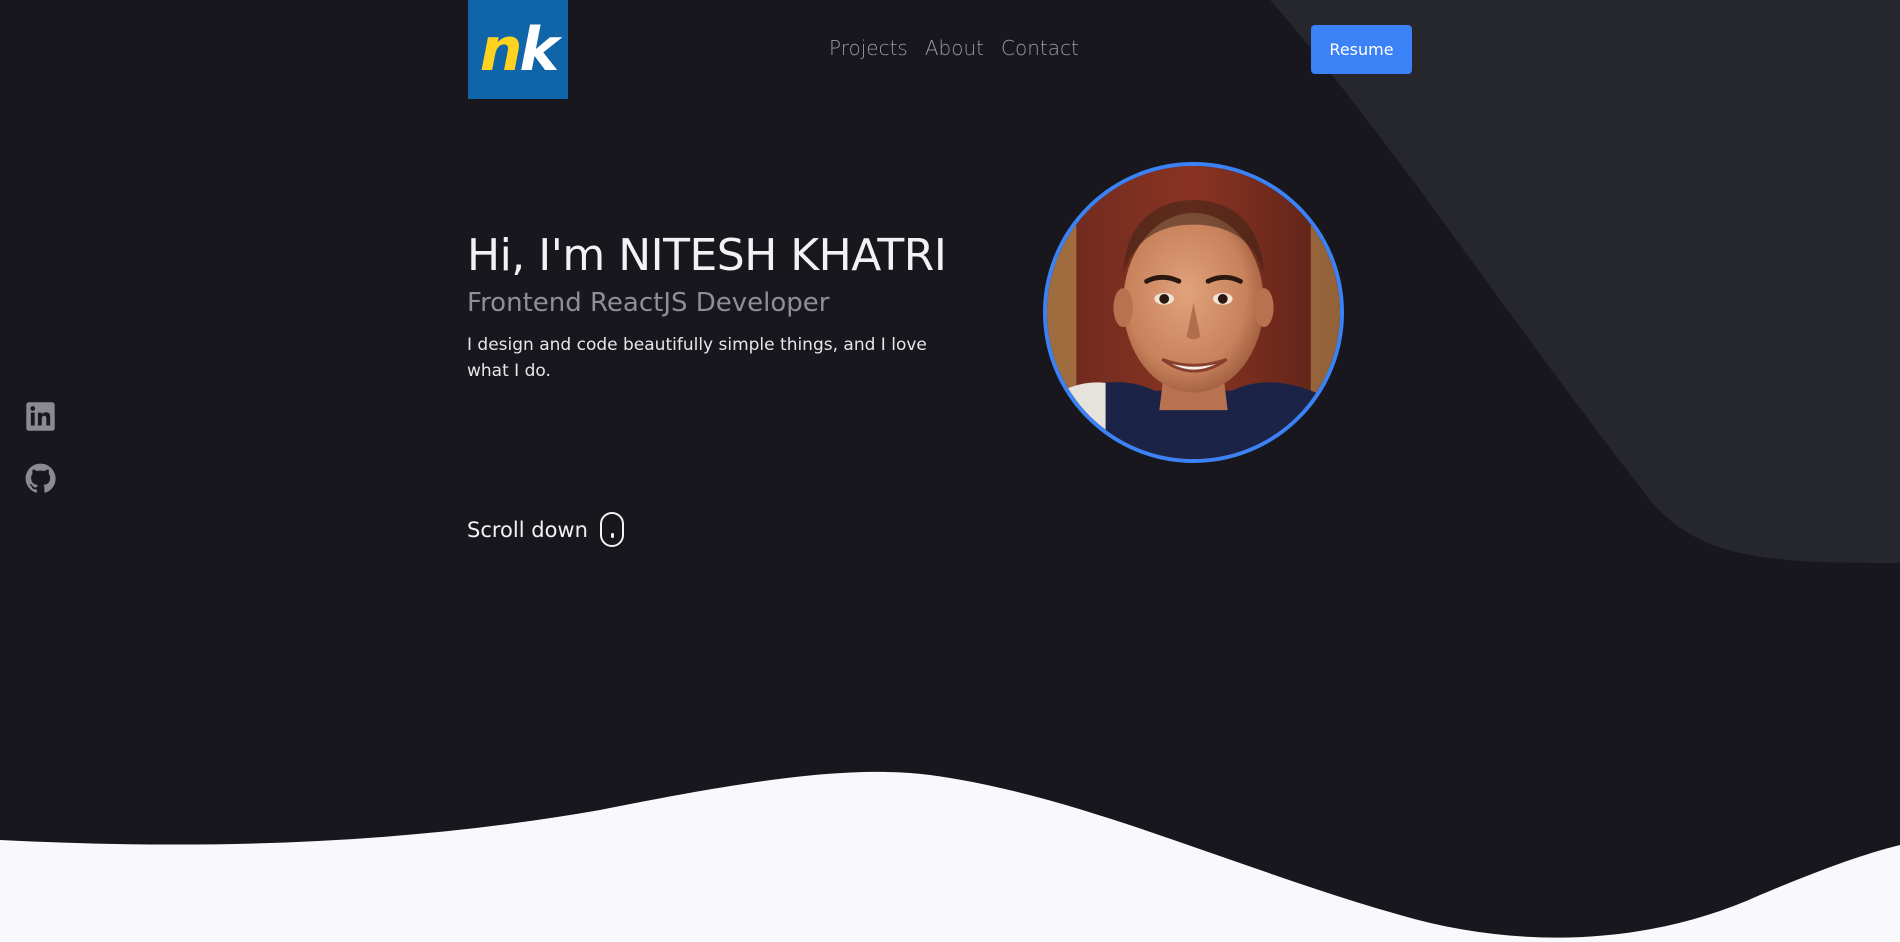  Describe the element at coordinates (868, 48) in the screenshot. I see `nav-projects-link: Projects` at that location.